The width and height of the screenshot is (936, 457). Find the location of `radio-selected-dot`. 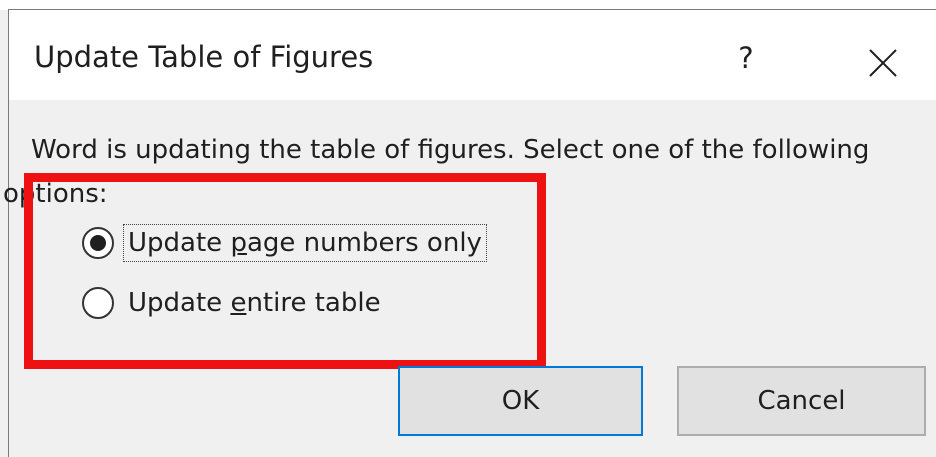

radio-selected-dot is located at coordinates (98, 243).